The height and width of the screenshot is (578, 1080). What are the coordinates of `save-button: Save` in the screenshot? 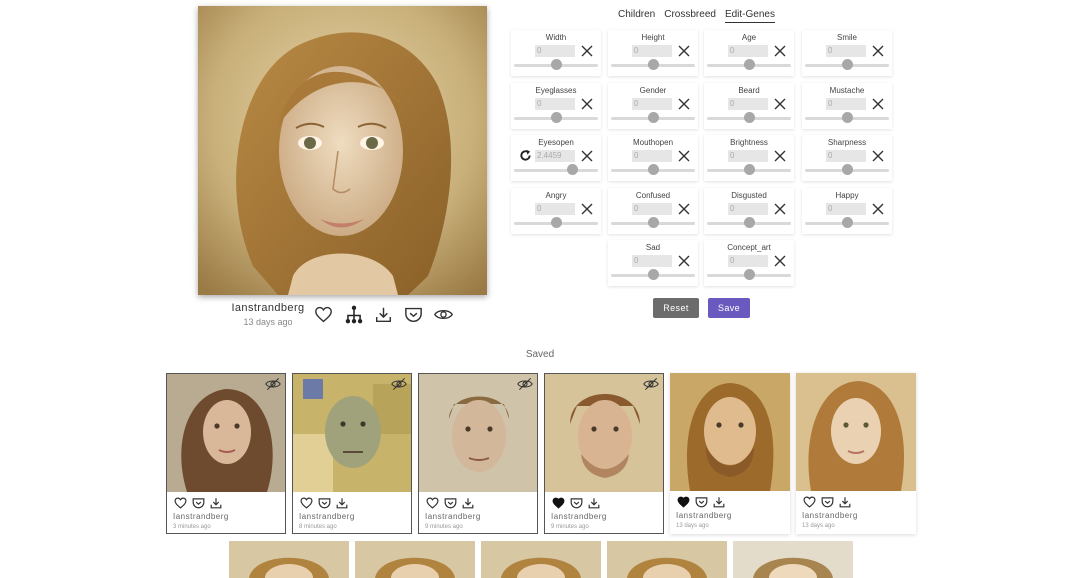 It's located at (729, 308).